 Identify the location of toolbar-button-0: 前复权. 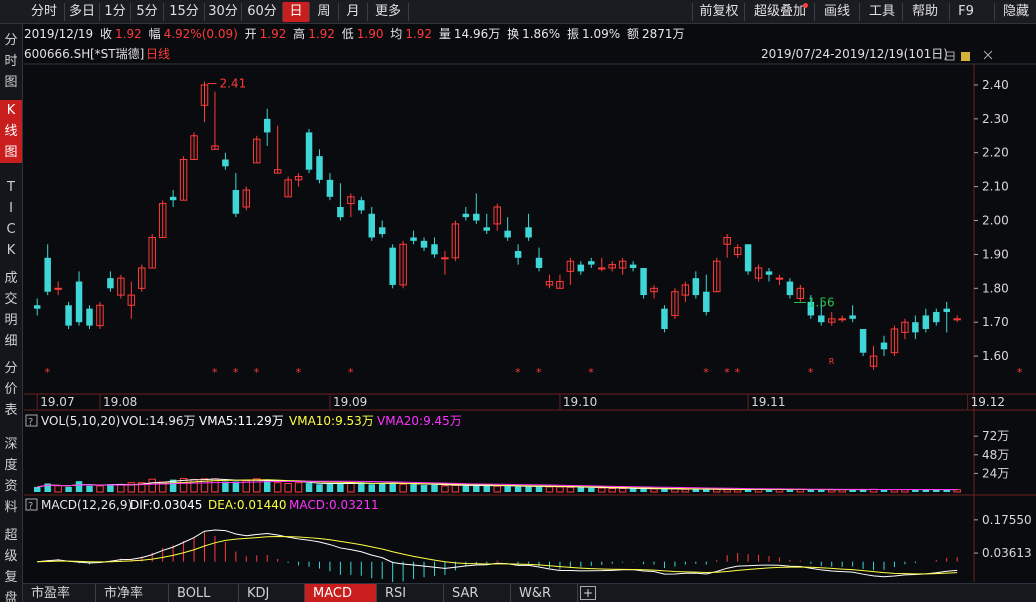
(719, 12).